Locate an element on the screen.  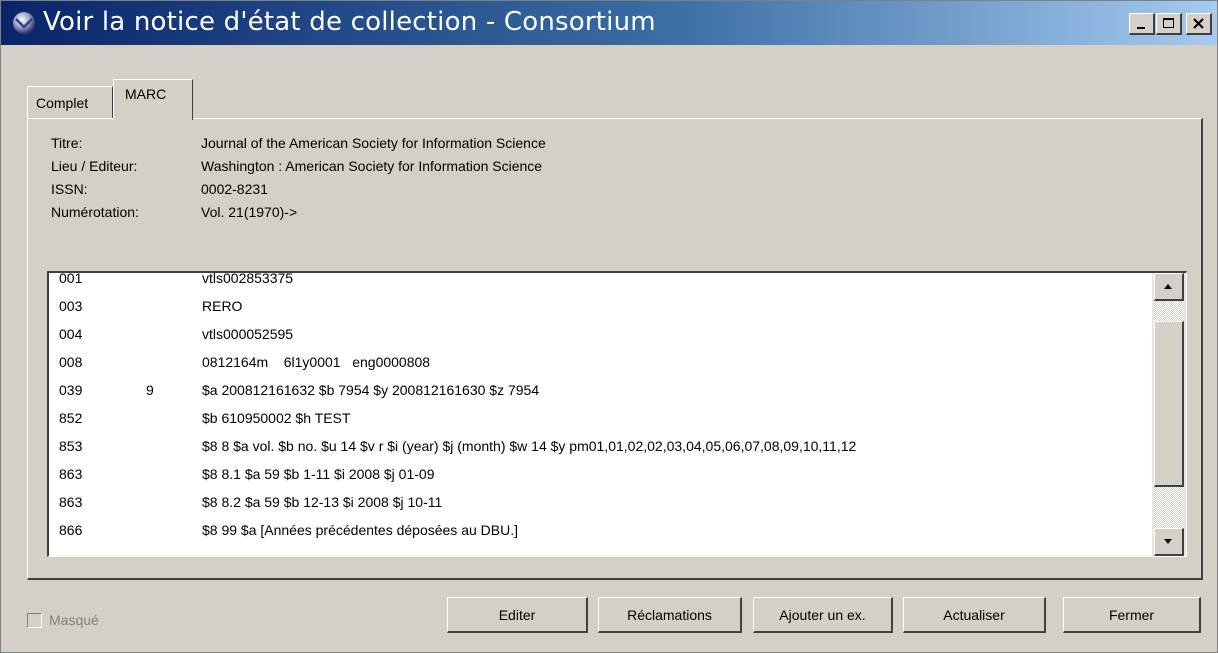
table-row: 003 RERO is located at coordinates (599, 308).